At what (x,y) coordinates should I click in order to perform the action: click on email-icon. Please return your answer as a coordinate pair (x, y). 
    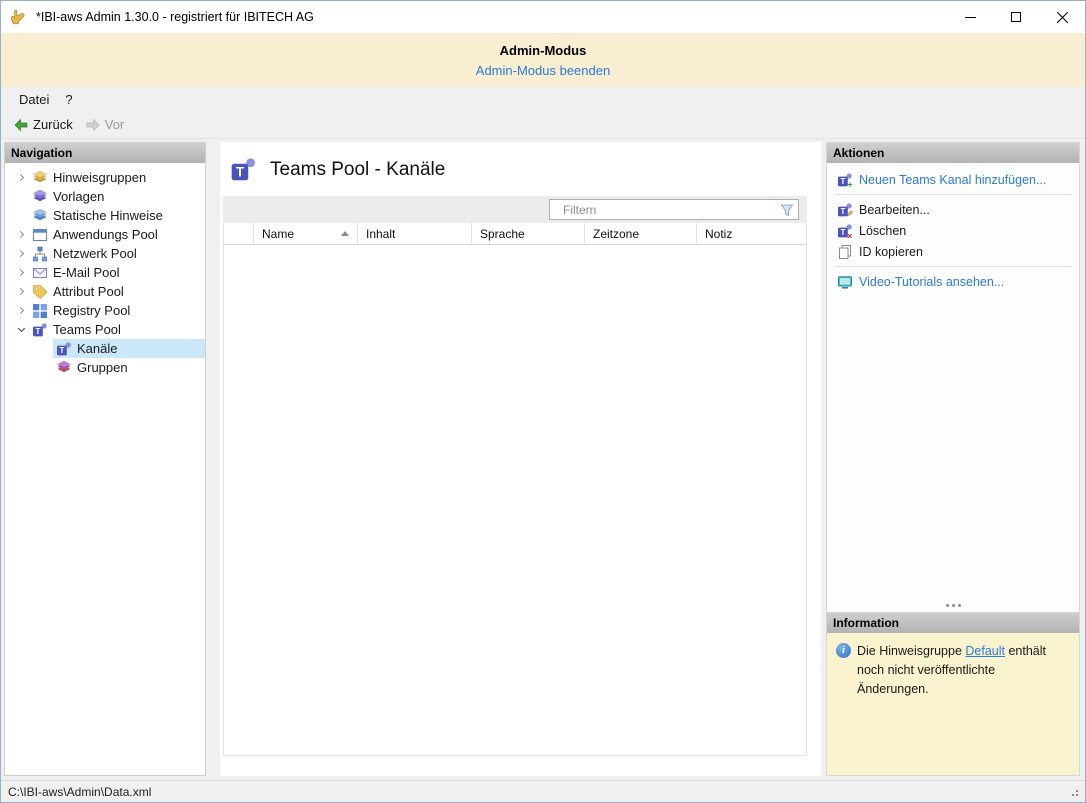
    Looking at the image, I should click on (40, 273).